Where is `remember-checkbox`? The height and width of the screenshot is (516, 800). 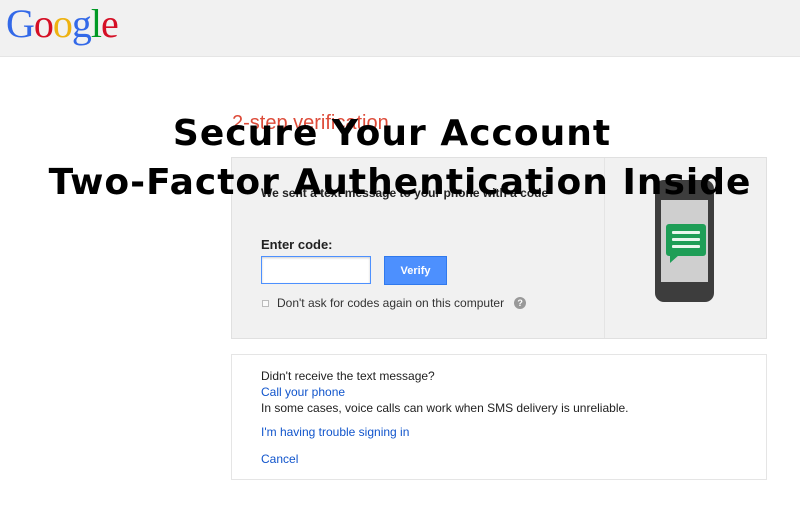
remember-checkbox is located at coordinates (265, 303).